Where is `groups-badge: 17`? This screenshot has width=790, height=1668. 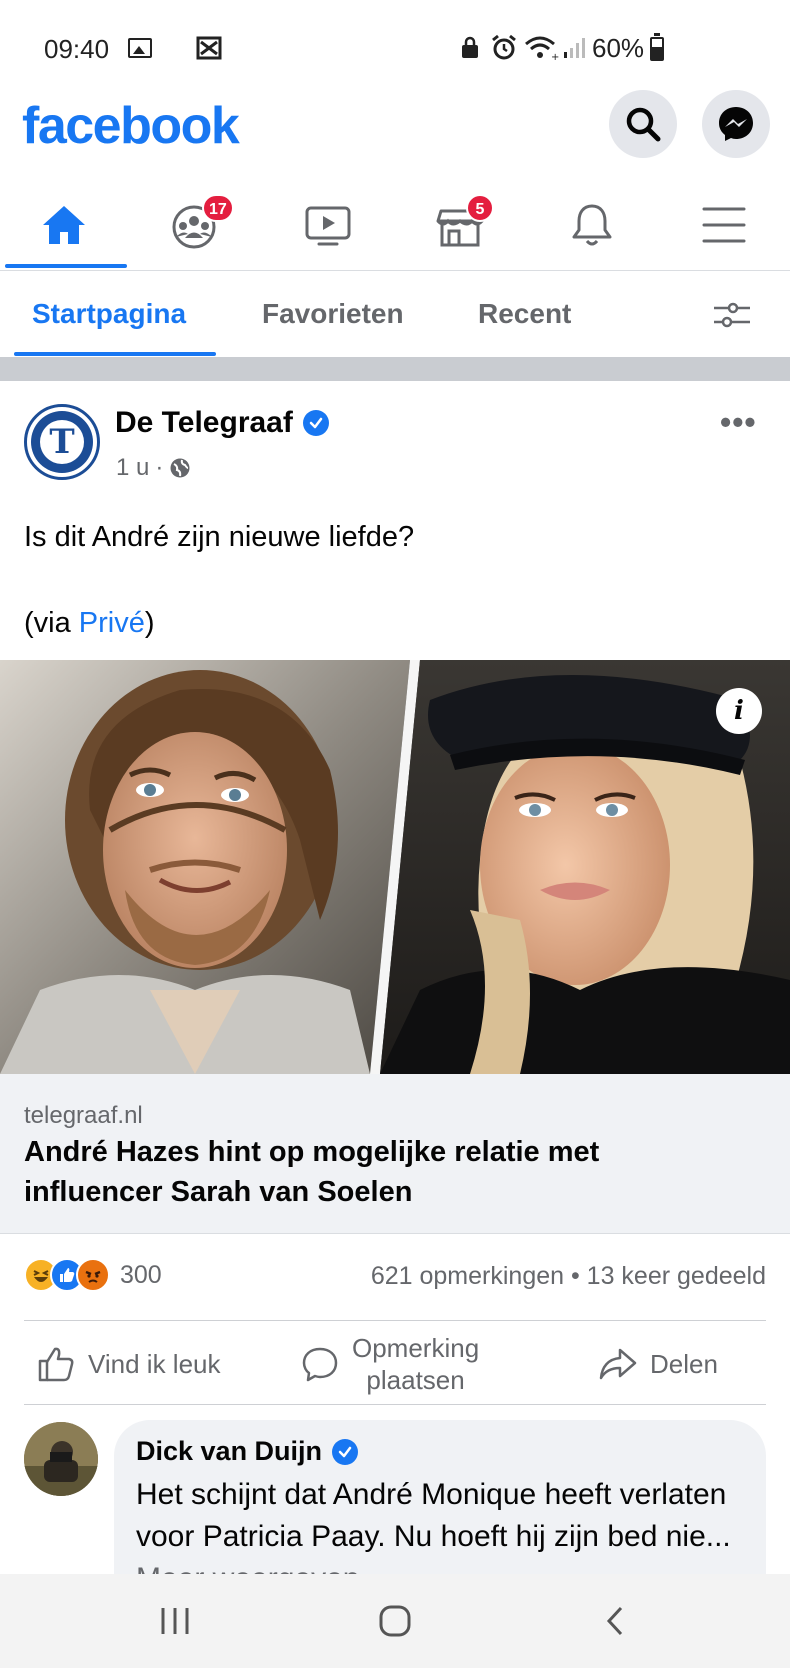 groups-badge: 17 is located at coordinates (218, 208).